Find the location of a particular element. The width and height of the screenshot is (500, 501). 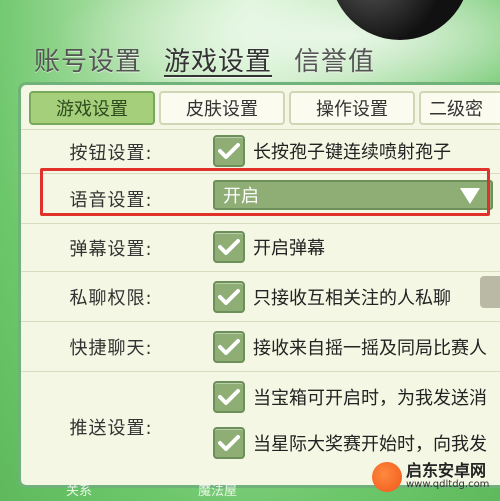

option-text: 开启弹幕 is located at coordinates (289, 248).